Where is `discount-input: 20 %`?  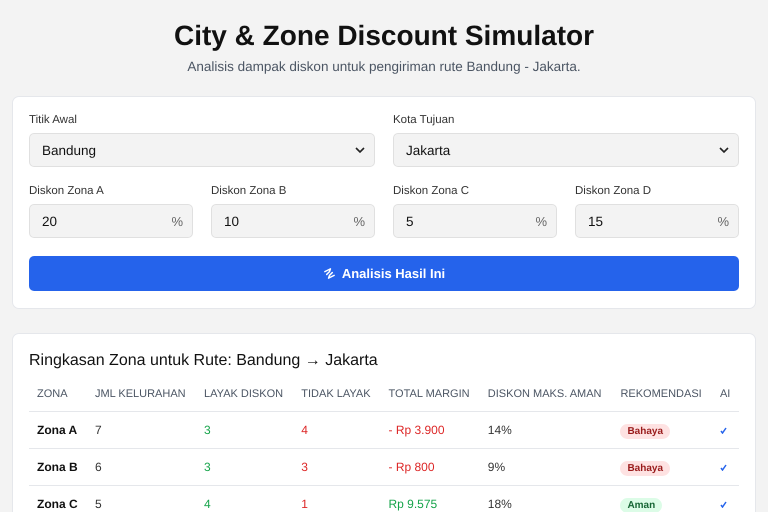 discount-input: 20 % is located at coordinates (111, 221).